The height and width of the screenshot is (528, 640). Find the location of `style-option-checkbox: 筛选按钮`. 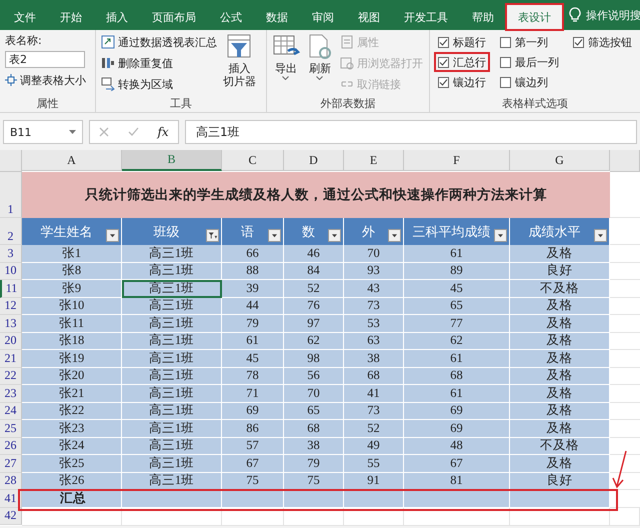

style-option-checkbox: 筛选按钮 is located at coordinates (602, 42).